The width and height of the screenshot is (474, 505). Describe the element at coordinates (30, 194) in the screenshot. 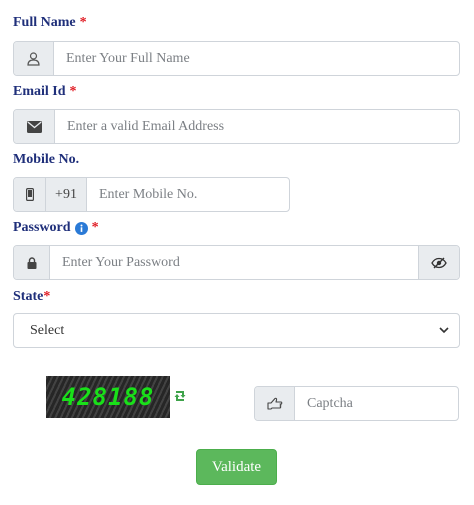

I see `mobile-phone-icon` at that location.